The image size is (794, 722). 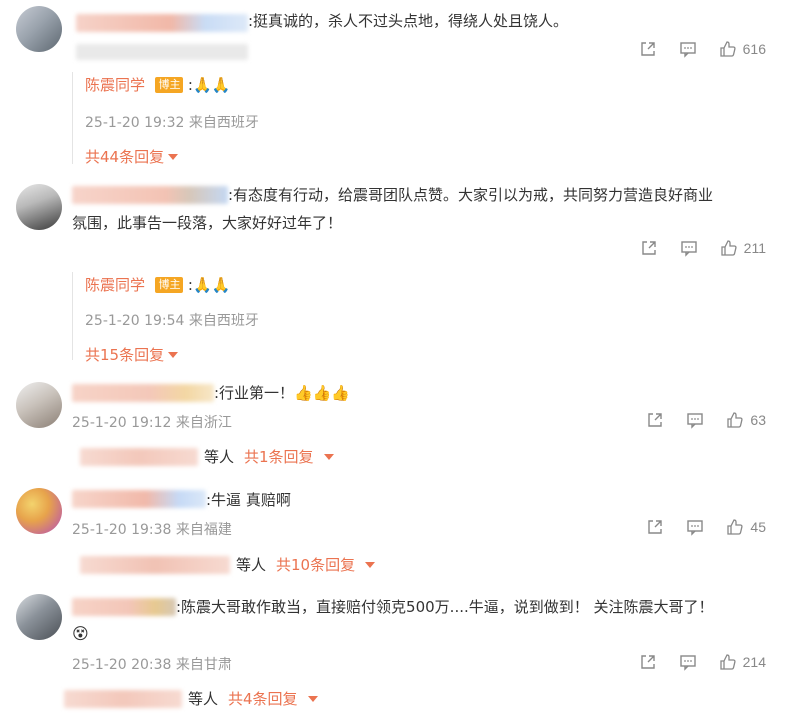 I want to click on comment-meta, so click(x=162, y=52).